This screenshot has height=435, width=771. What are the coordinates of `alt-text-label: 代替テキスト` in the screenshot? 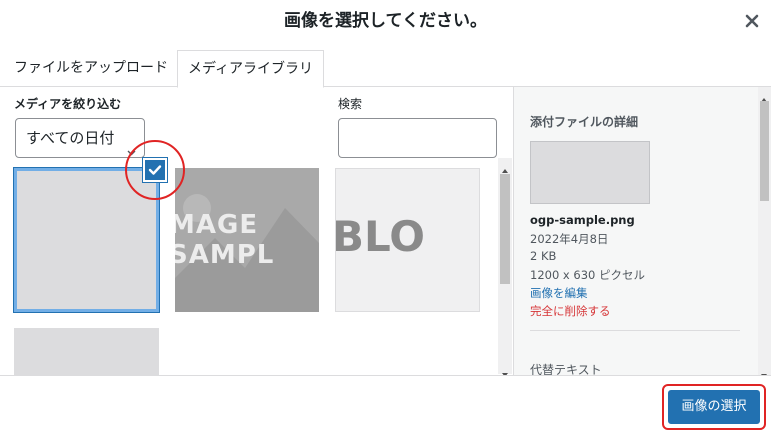 It's located at (566, 369).